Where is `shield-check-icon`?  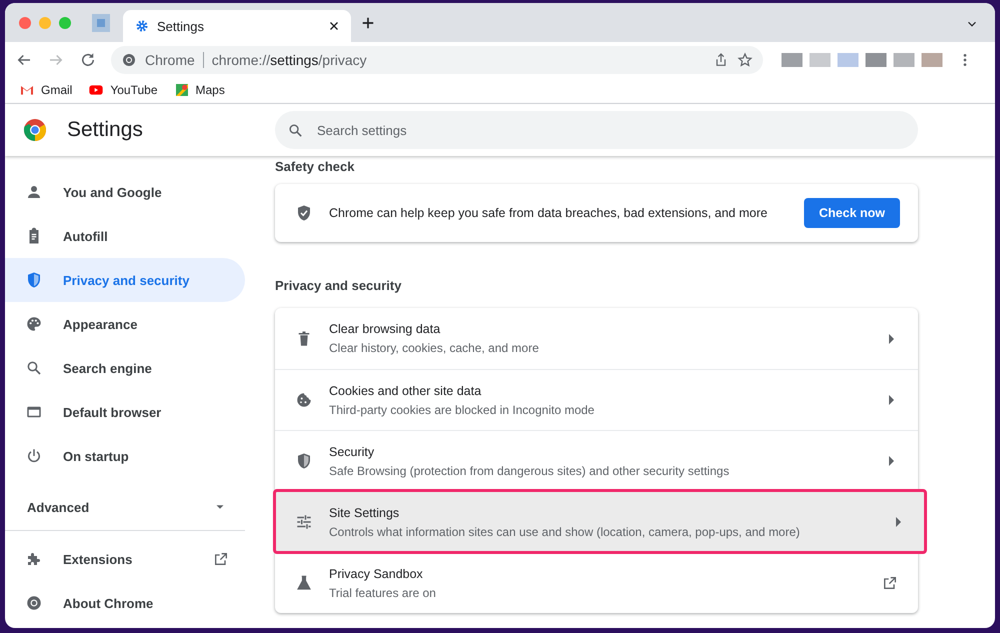 shield-check-icon is located at coordinates (304, 213).